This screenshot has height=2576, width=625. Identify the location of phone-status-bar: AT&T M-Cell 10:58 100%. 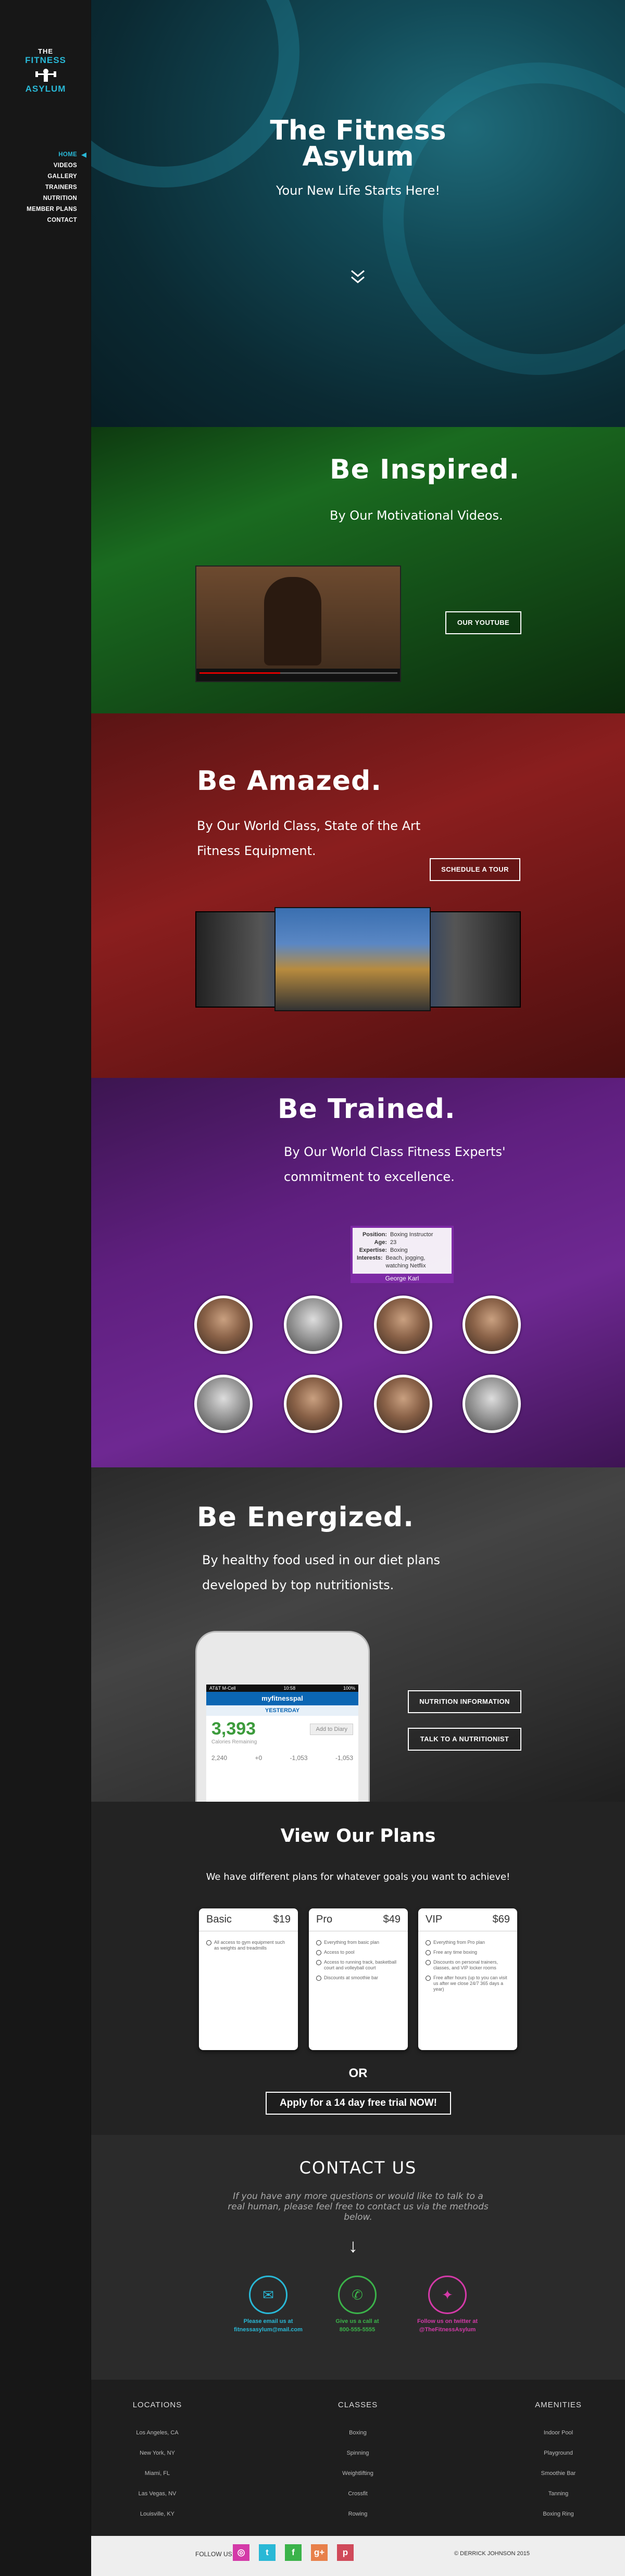
(282, 1689).